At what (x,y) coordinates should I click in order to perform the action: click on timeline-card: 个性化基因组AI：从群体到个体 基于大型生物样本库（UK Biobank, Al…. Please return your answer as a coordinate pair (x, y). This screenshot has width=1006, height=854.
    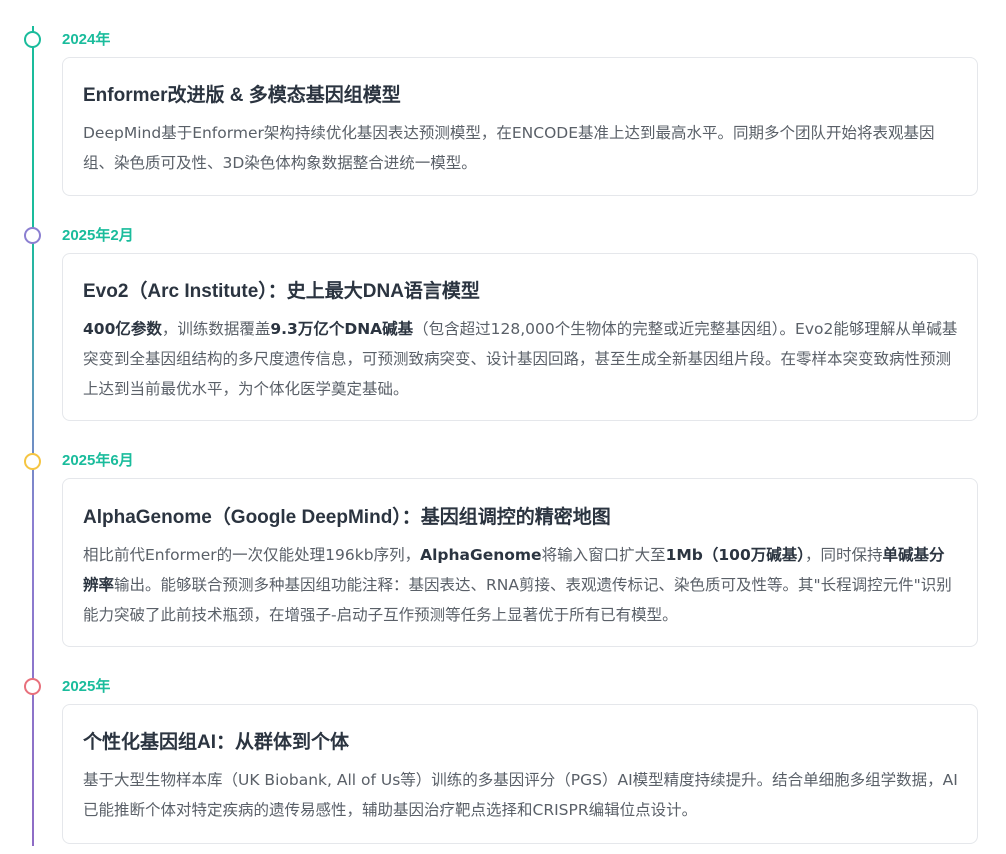
    Looking at the image, I should click on (520, 774).